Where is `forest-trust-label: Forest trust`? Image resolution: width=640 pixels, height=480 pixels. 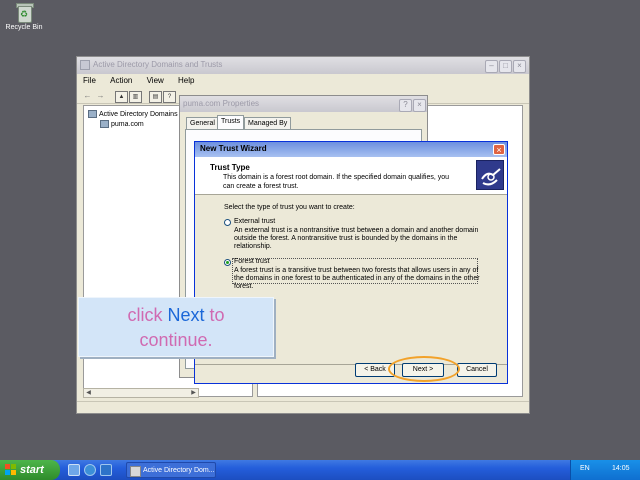 forest-trust-label: Forest trust is located at coordinates (251, 261).